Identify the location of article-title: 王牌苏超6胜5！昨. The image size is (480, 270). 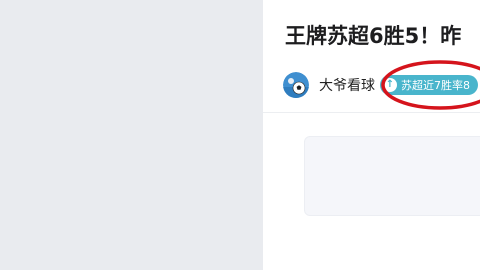
(373, 36).